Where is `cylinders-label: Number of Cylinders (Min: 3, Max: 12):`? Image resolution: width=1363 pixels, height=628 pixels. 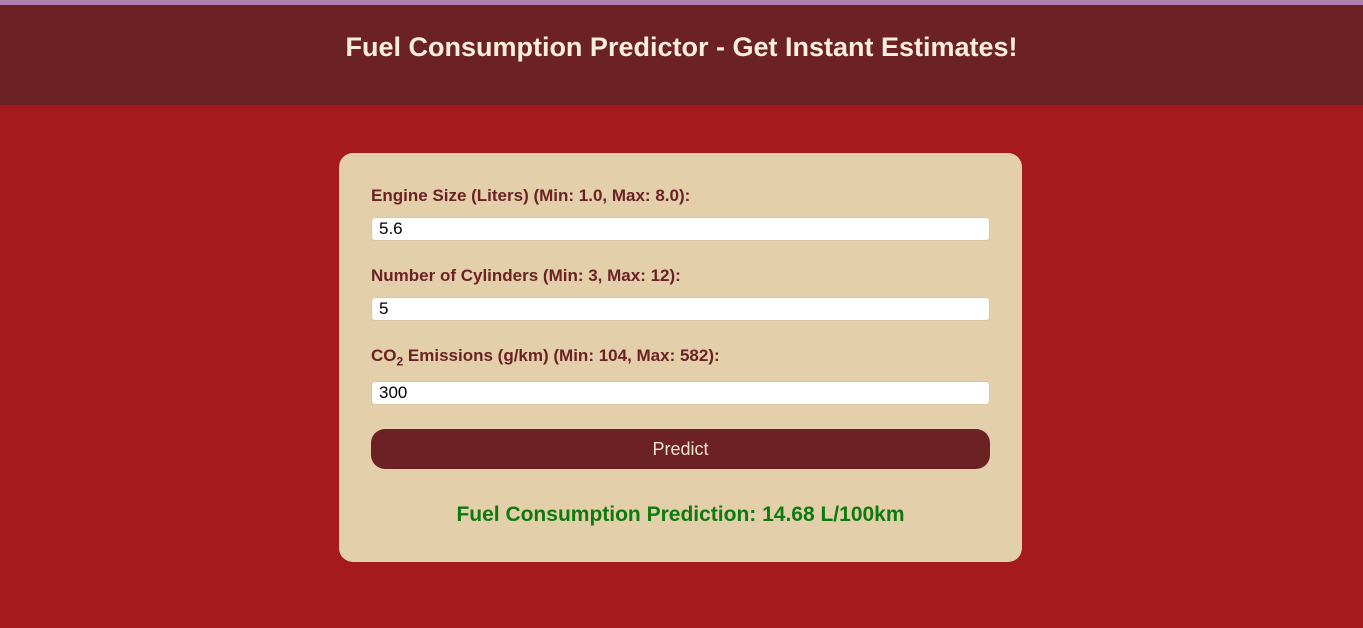
cylinders-label: Number of Cylinders (Min: 3, Max: 12): is located at coordinates (526, 275).